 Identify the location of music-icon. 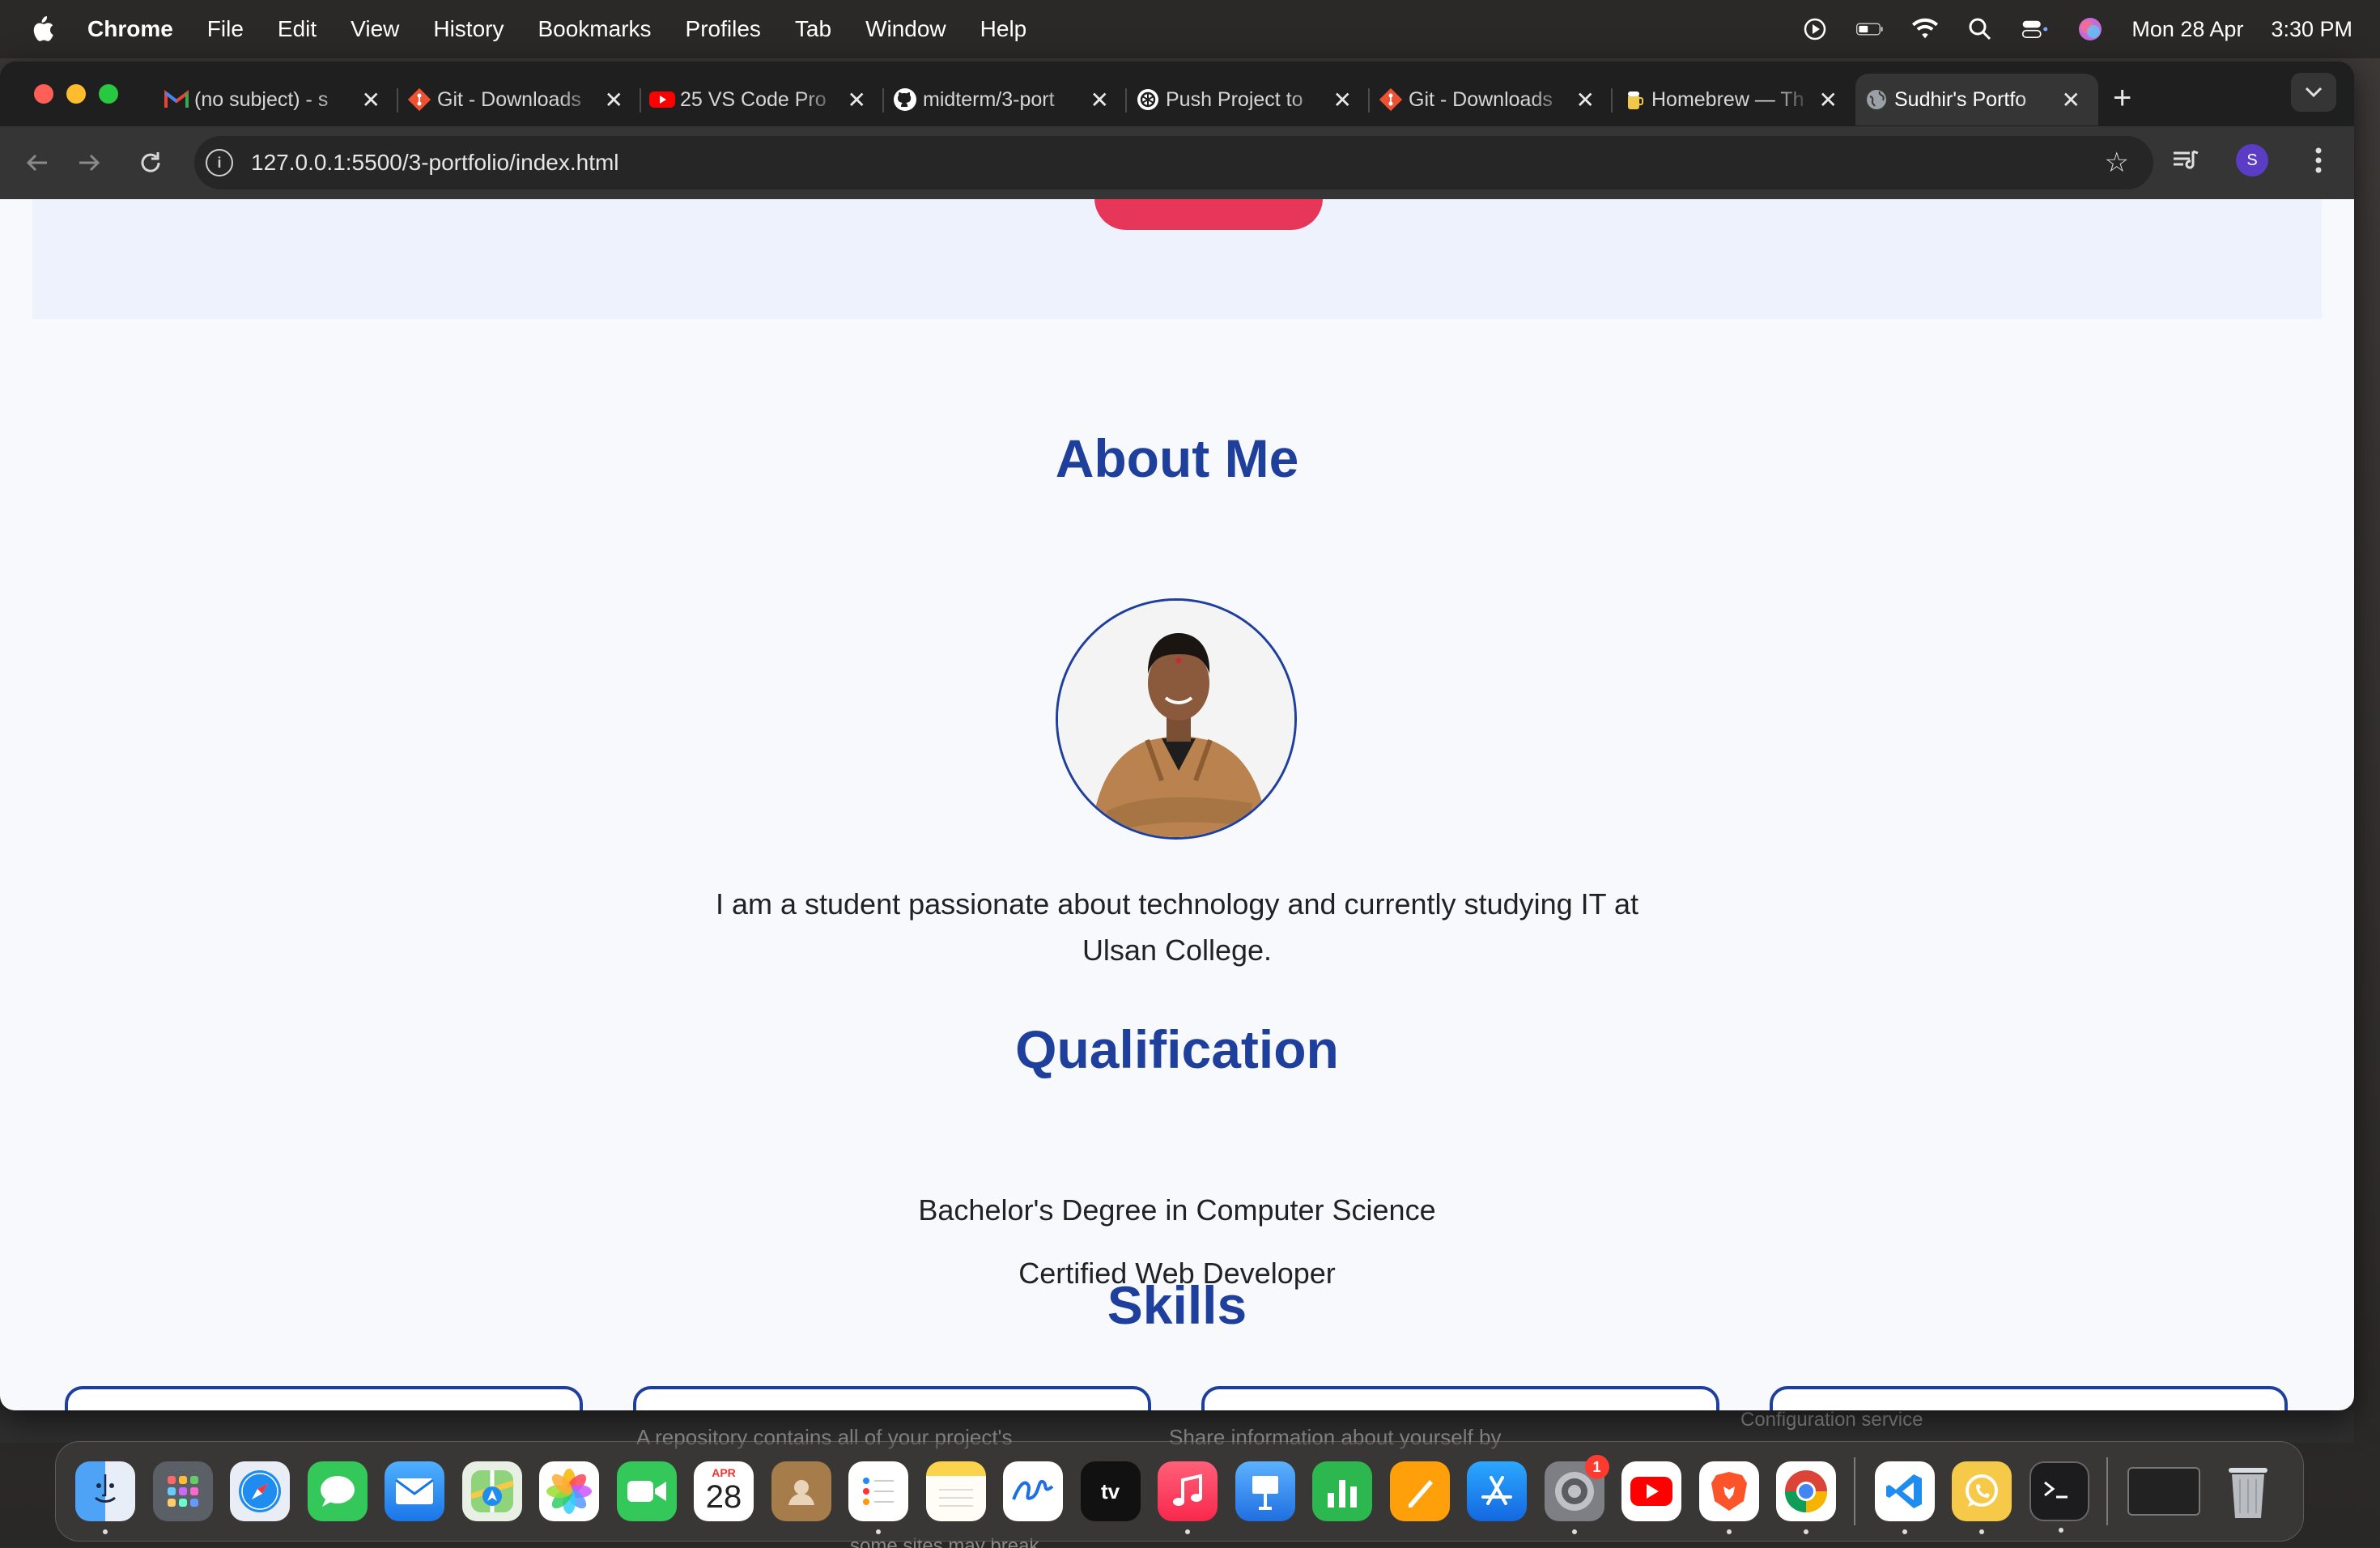
(1188, 1498).